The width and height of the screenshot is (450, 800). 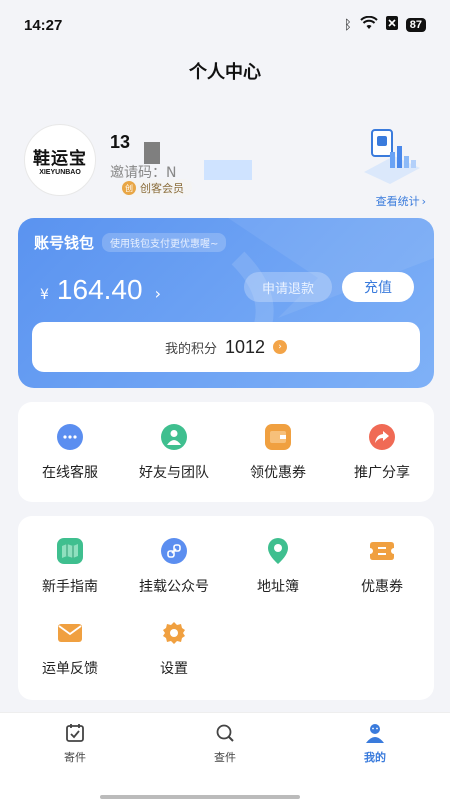 What do you see at coordinates (174, 587) in the screenshot?
I see `tool-label: 挂载公众号` at bounding box center [174, 587].